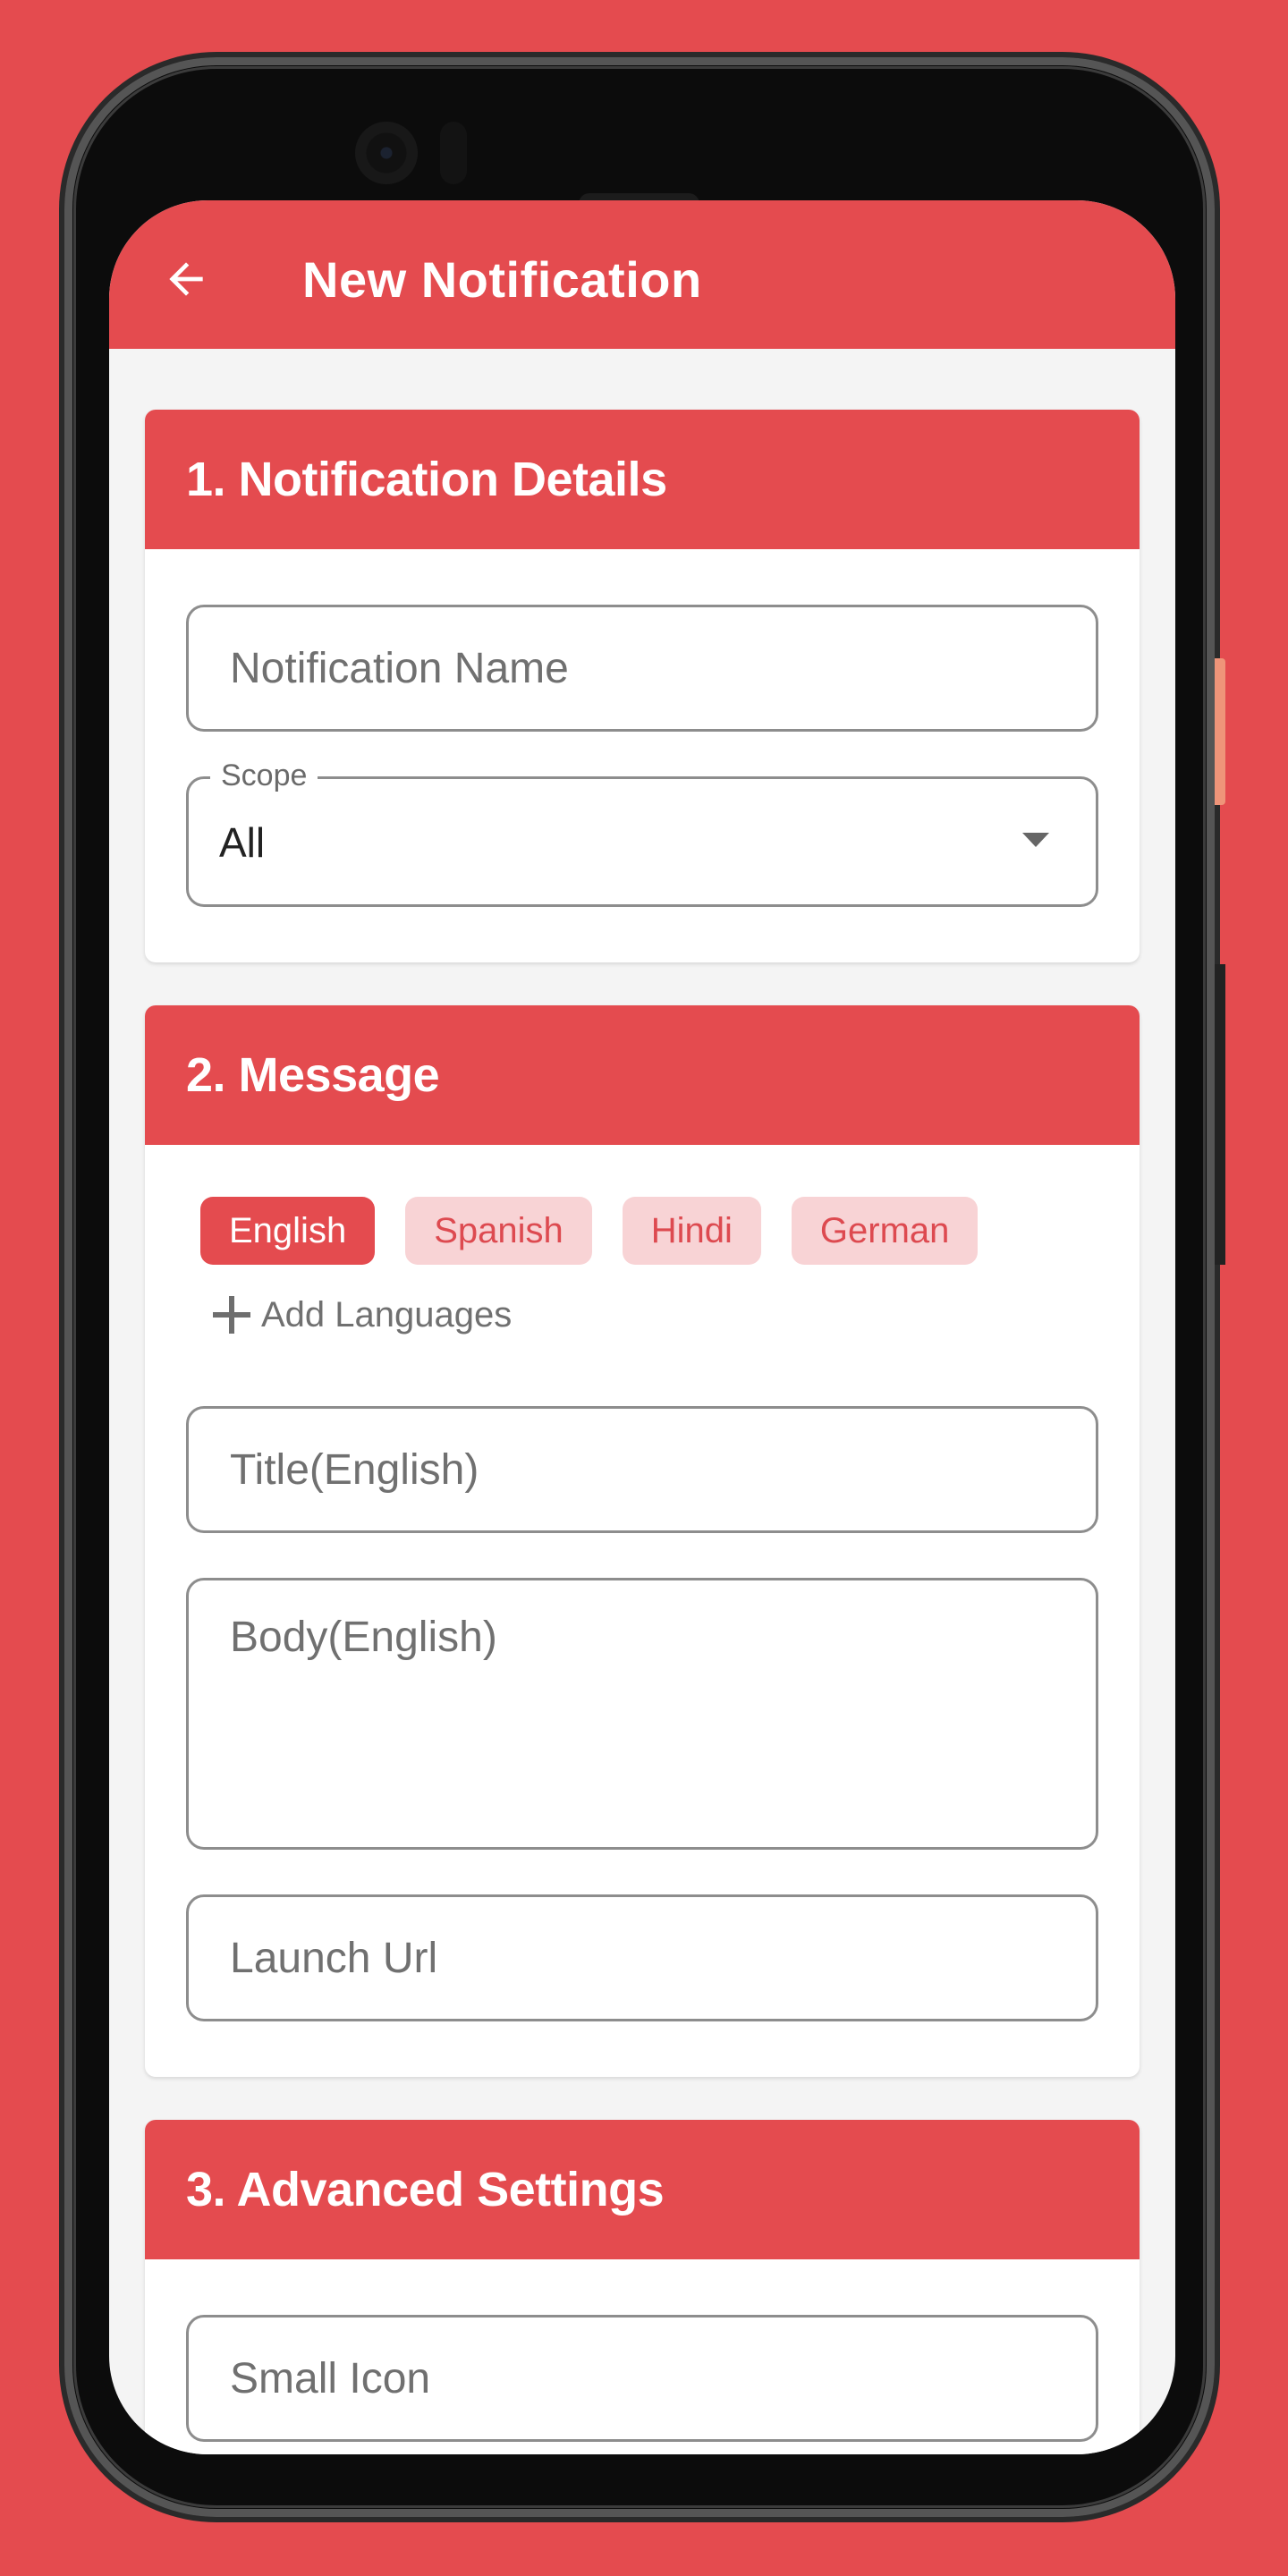 The image size is (1288, 2576). Describe the element at coordinates (654, 1314) in the screenshot. I see `add-languages-button: Add Languages` at that location.